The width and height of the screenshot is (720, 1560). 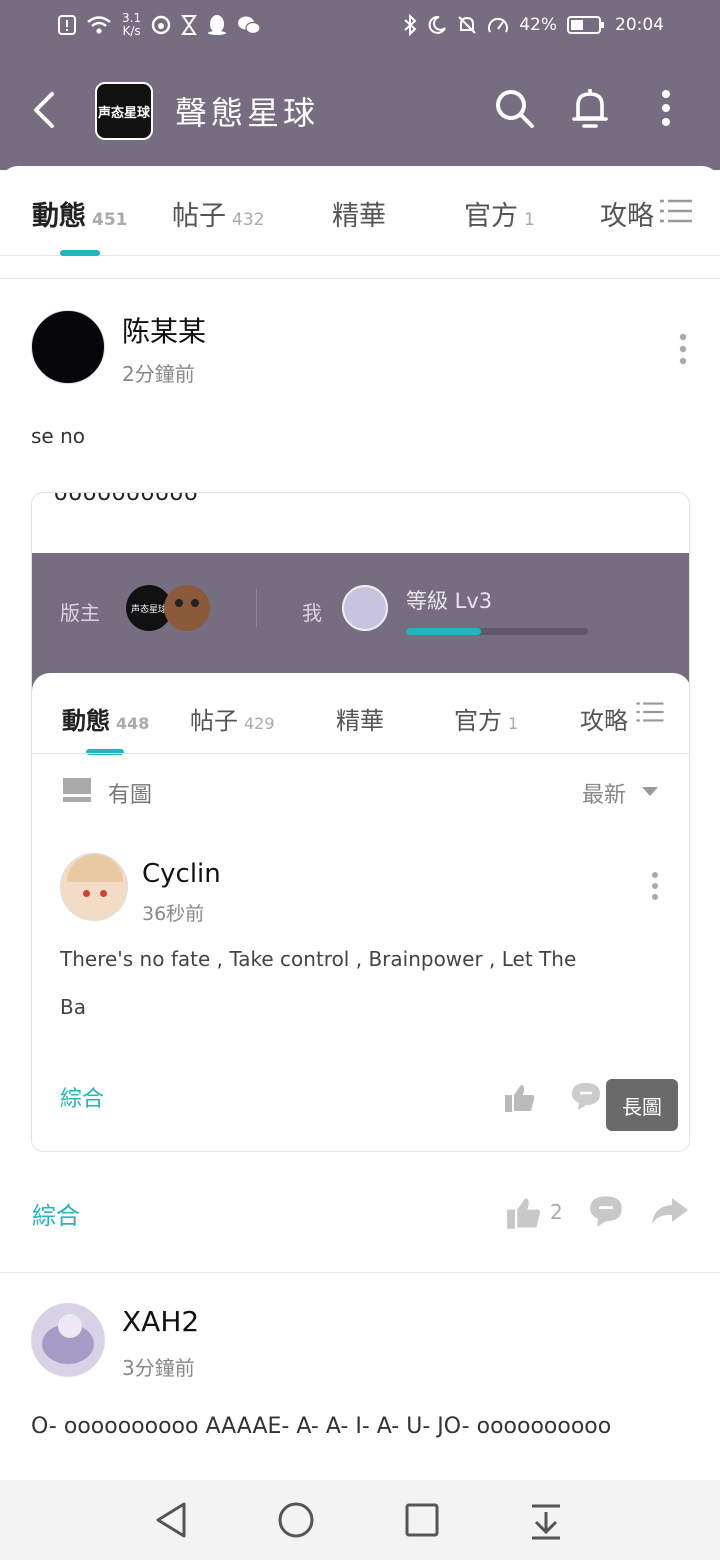 I want to click on back-arrow-icon, so click(x=45, y=110).